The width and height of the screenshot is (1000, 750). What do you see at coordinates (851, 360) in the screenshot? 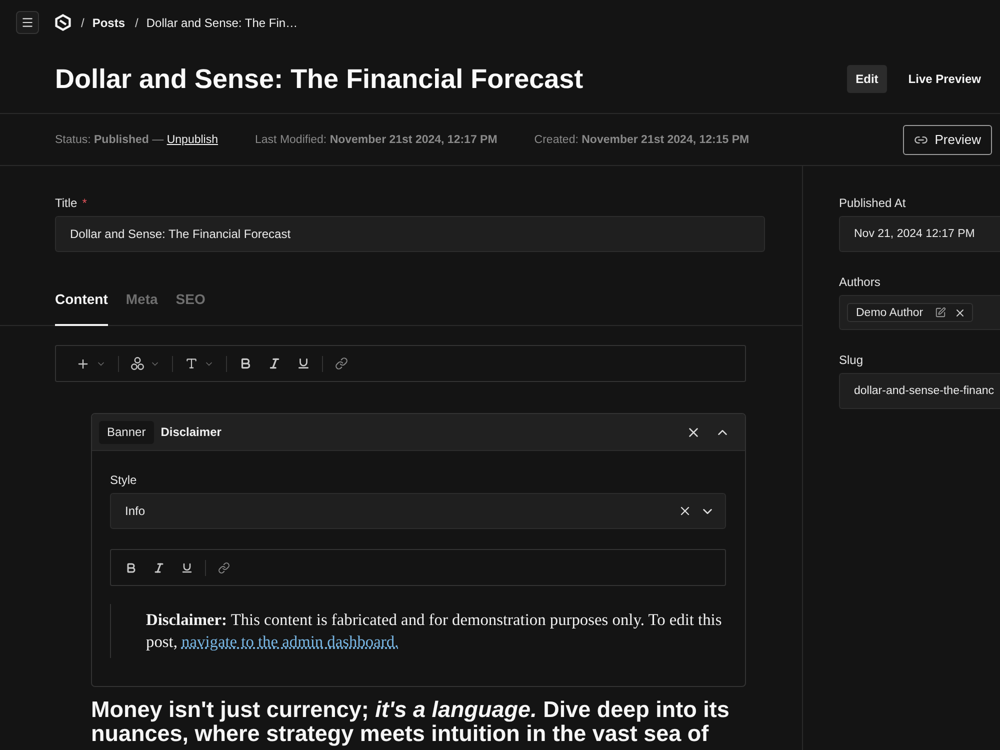
I see `field-label: Slug` at bounding box center [851, 360].